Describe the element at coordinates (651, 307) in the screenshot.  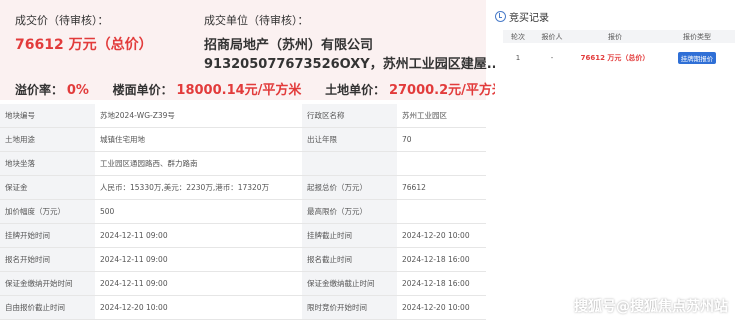
I see `watermark: 搜狐号@搜狐焦点苏州站` at that location.